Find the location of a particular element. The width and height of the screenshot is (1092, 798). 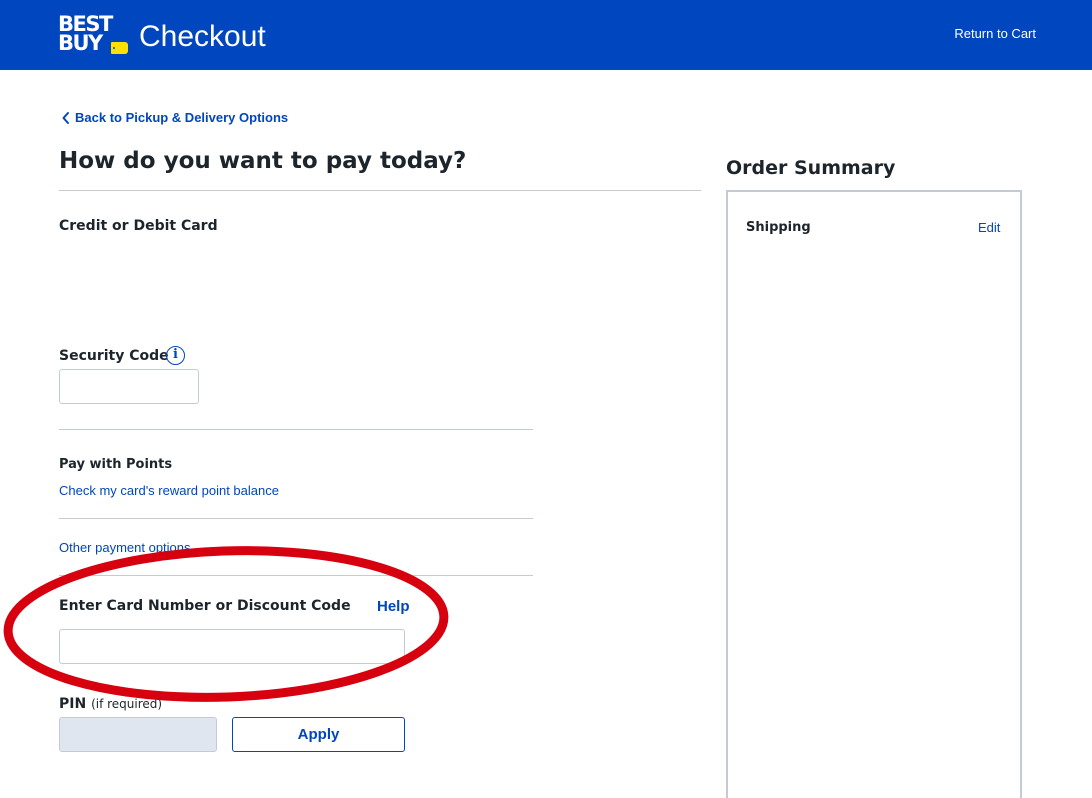

credit-card-section-label: Credit or Debit Card is located at coordinates (138, 226).